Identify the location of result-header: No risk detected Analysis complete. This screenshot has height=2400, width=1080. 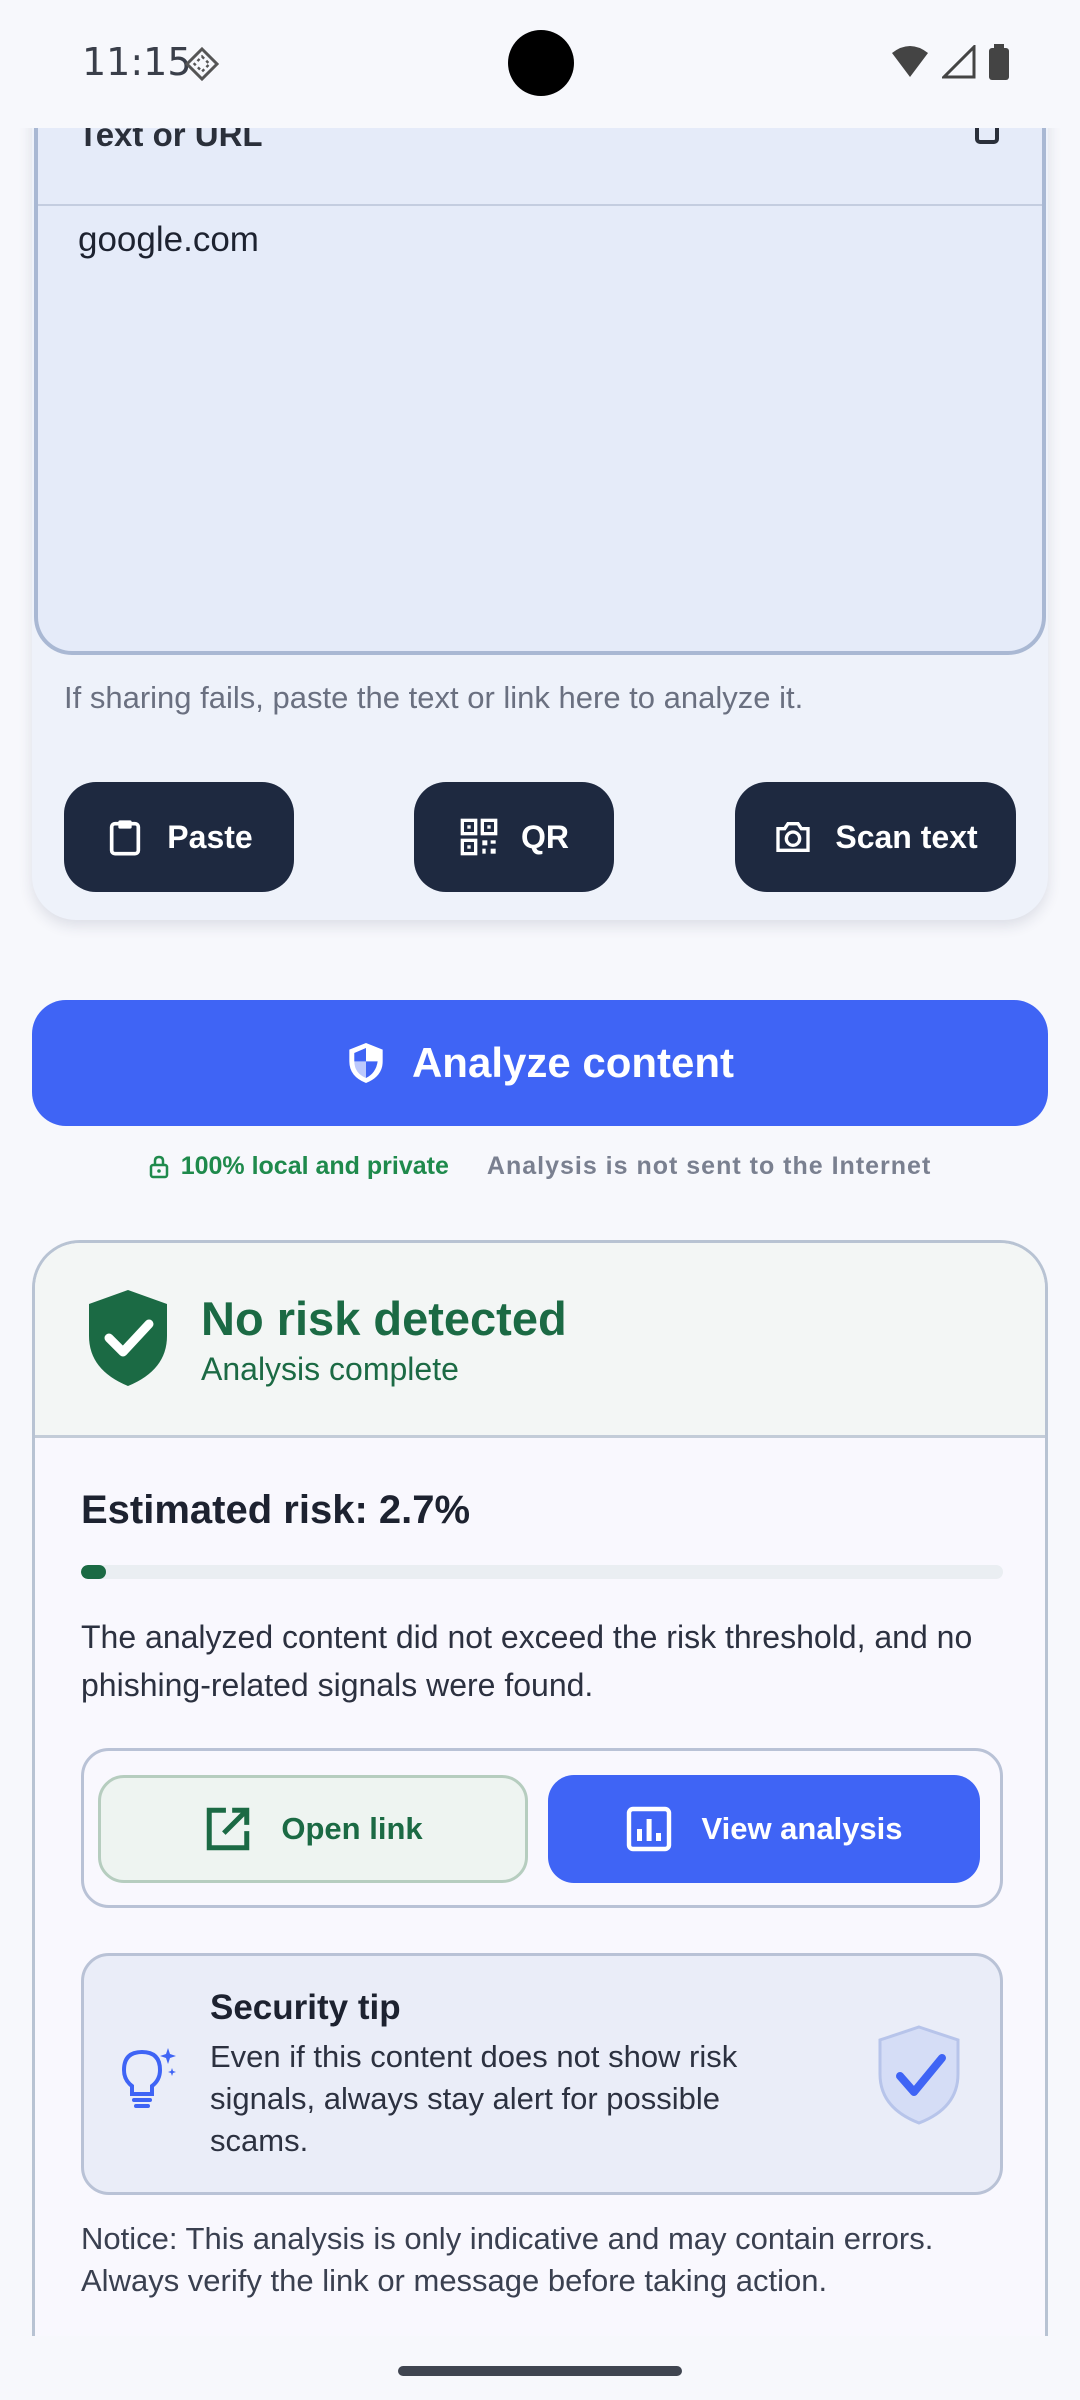
(540, 1340).